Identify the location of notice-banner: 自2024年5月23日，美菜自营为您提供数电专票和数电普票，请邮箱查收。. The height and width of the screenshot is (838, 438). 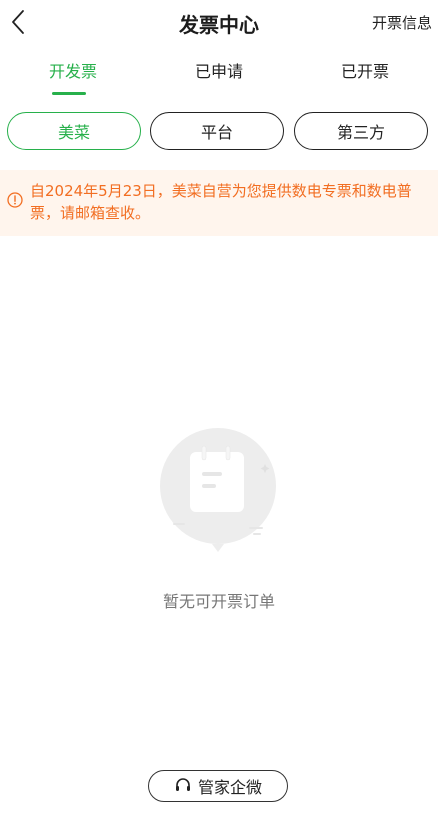
(219, 203).